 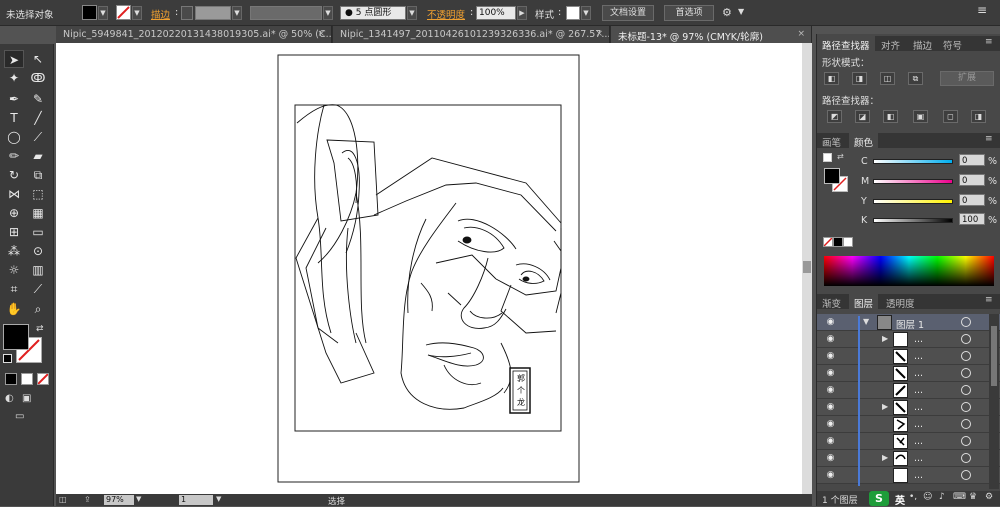 I want to click on swap-icon: ⇄, so click(x=840, y=156).